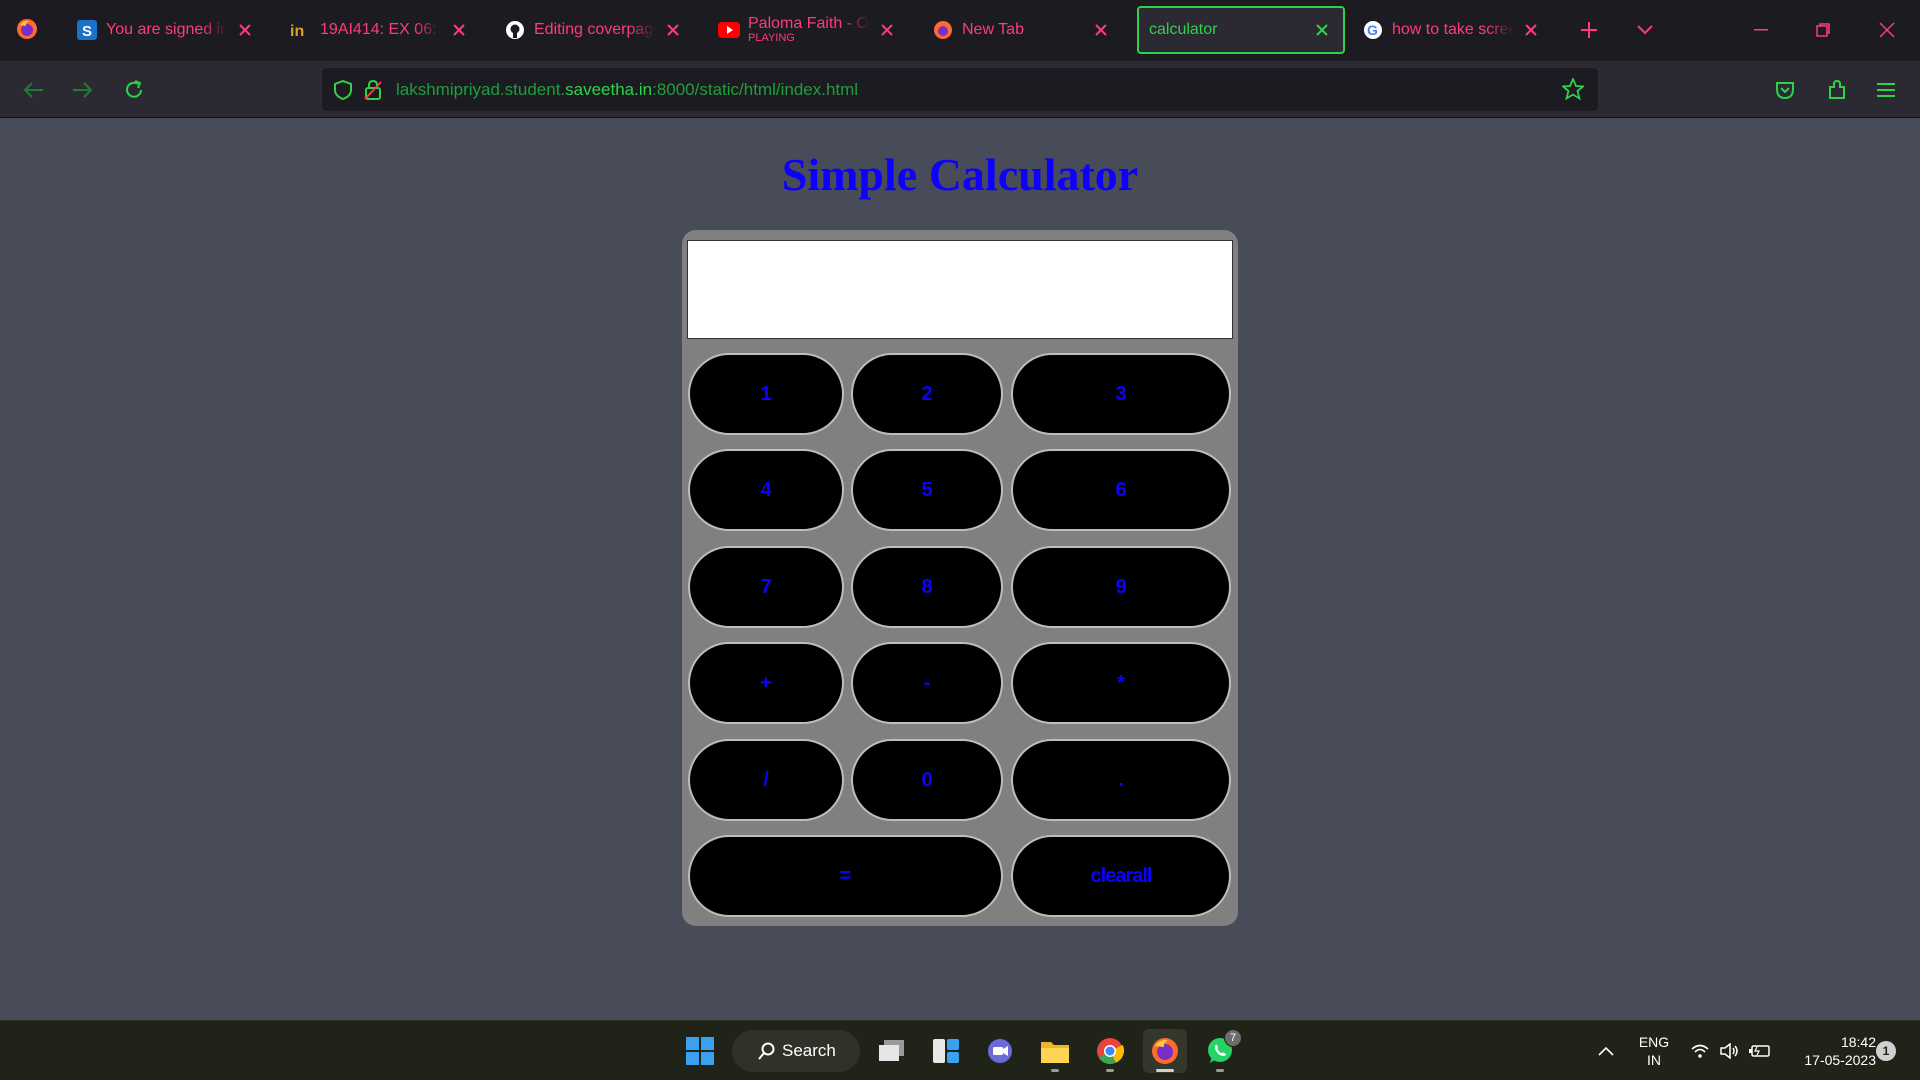  Describe the element at coordinates (927, 780) in the screenshot. I see `key-0: 0` at that location.